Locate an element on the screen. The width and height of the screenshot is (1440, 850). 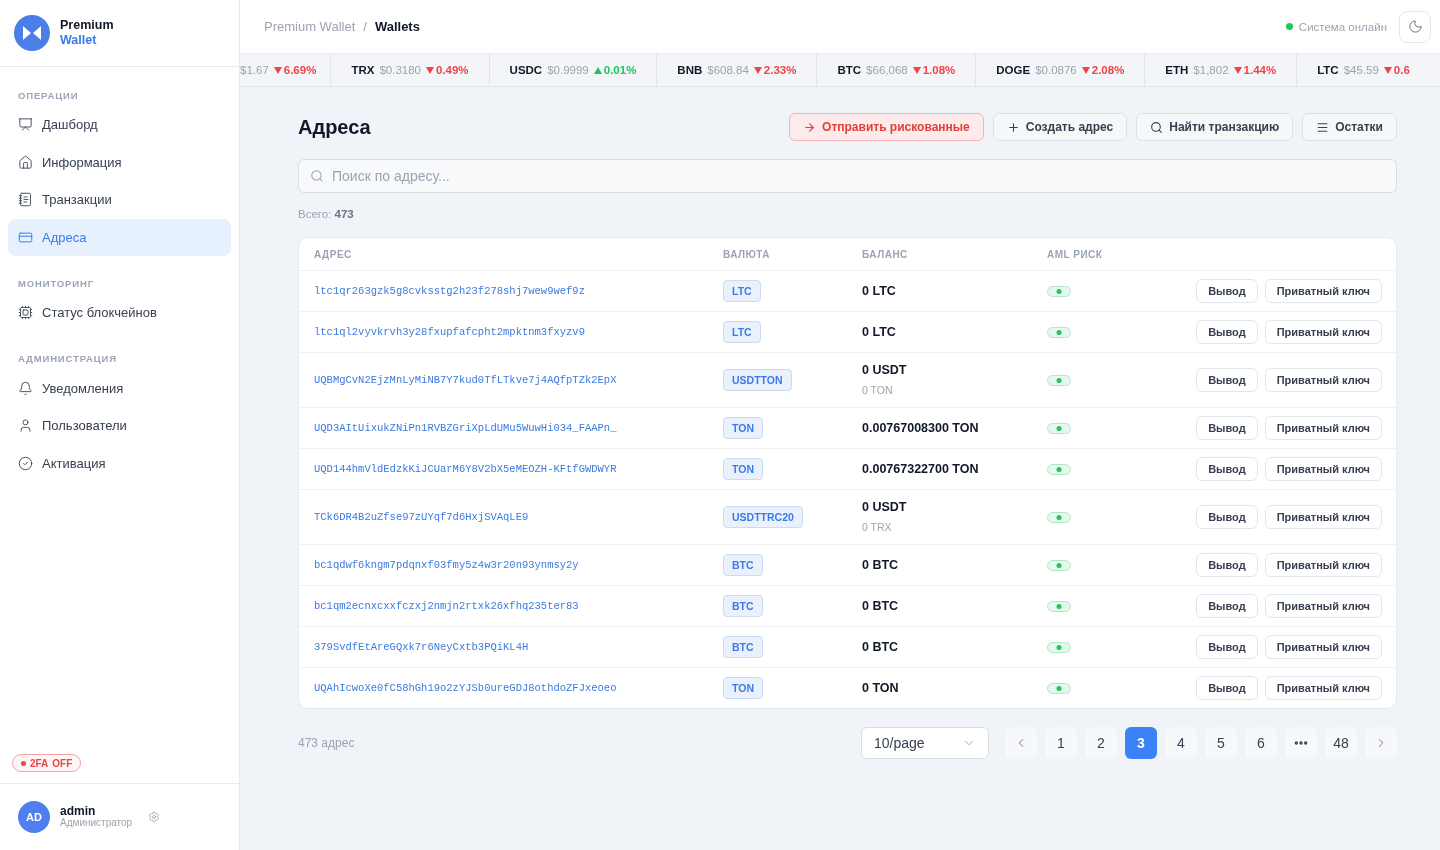
section-label: АДМИНИСТРАЦИЯ is located at coordinates (67, 359).